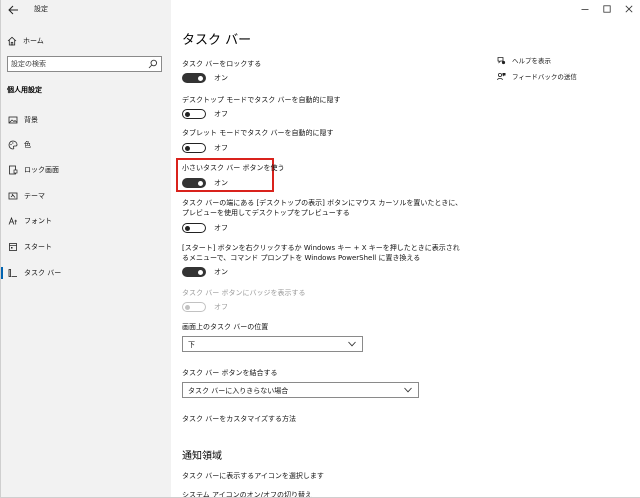 Image resolution: width=640 pixels, height=498 pixels. Describe the element at coordinates (38, 247) in the screenshot. I see `sidebar-item-label: スタート` at that location.